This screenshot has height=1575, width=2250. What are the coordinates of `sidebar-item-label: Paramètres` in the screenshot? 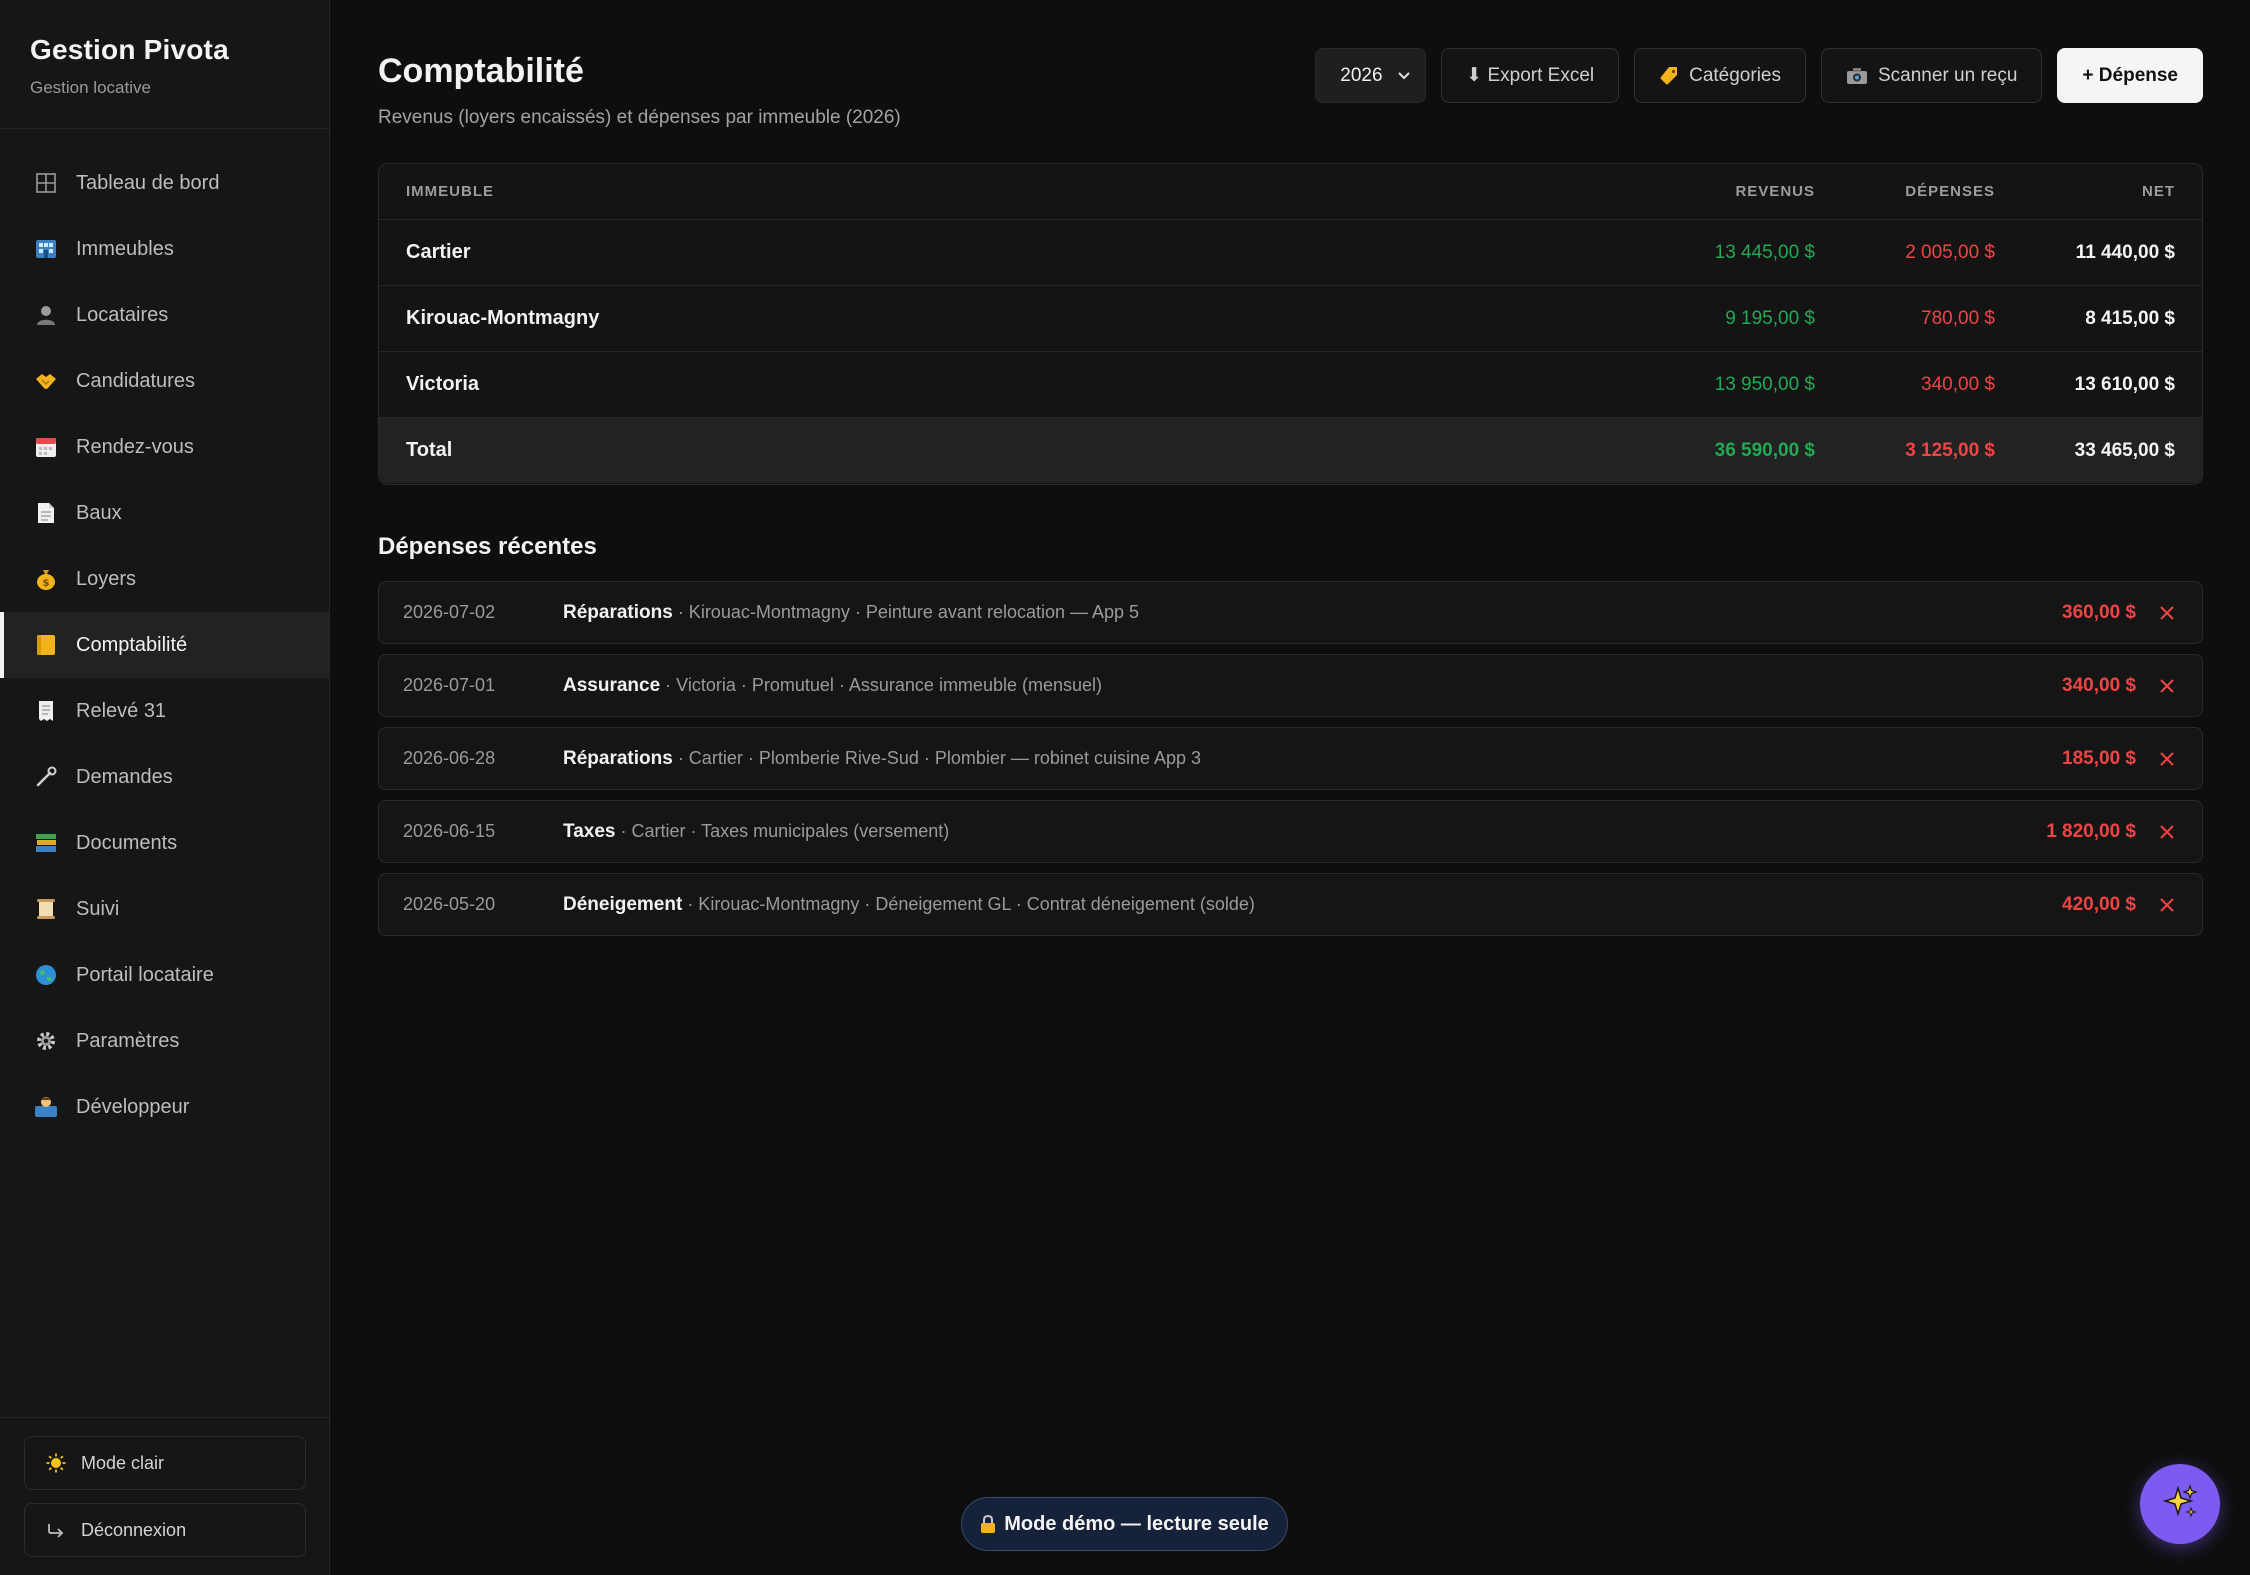 It's located at (128, 1040).